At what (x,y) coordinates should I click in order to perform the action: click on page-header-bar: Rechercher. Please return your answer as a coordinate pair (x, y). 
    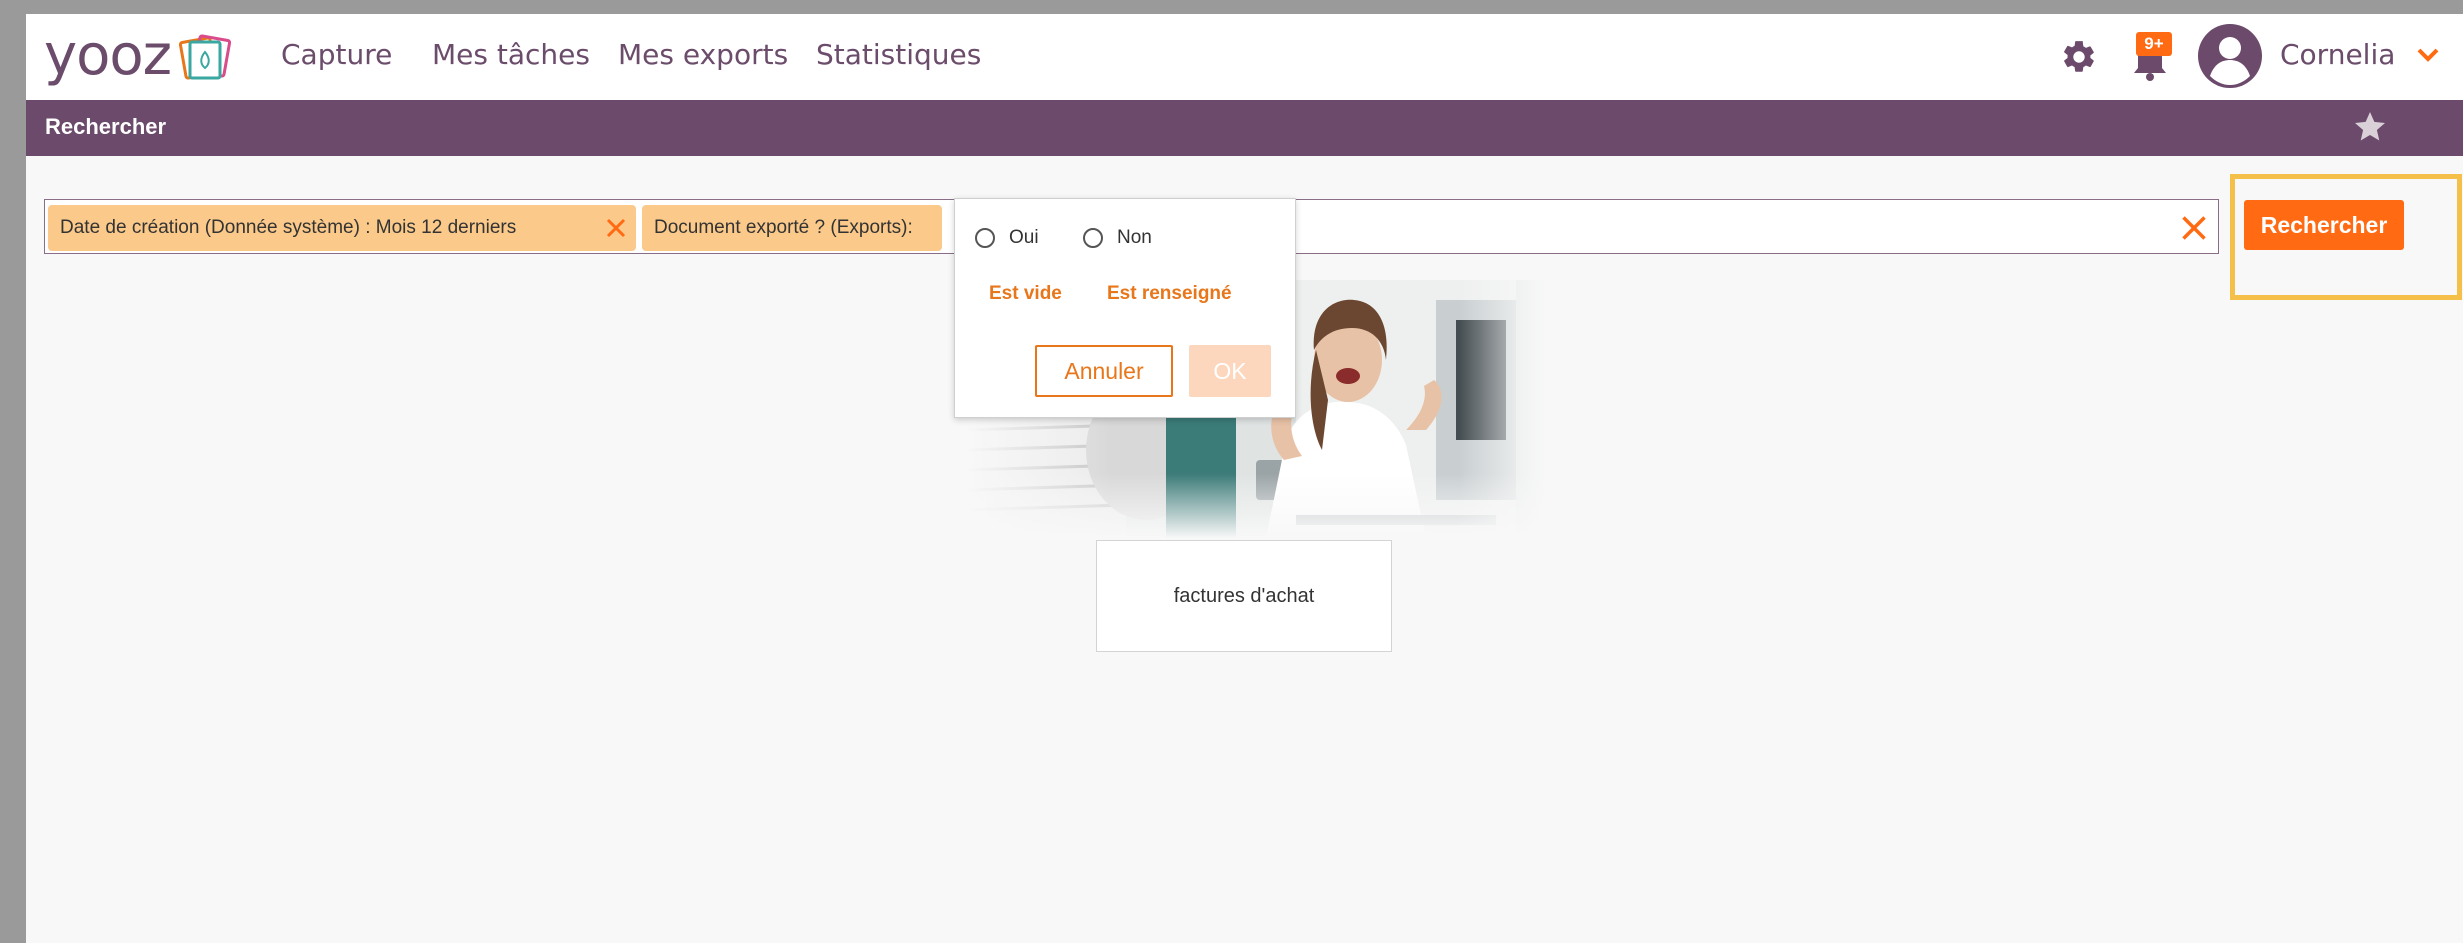
    Looking at the image, I should click on (1244, 128).